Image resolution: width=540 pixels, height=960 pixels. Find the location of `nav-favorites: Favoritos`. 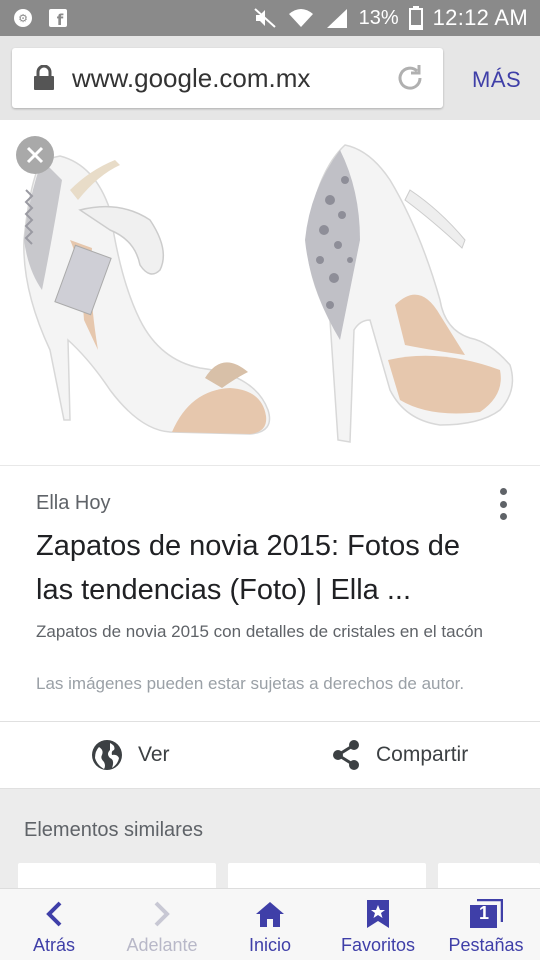

nav-favorites: Favoritos is located at coordinates (378, 924).